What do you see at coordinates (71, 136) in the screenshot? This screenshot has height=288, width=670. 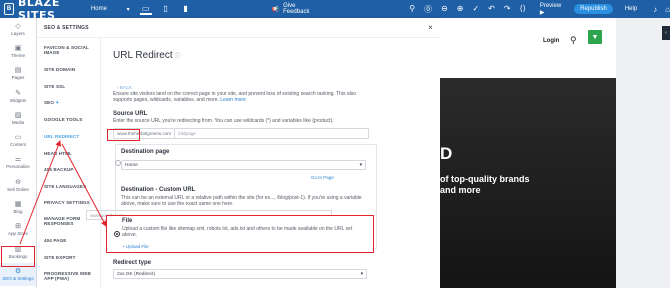 I see `nav-item-url-redirect: URL REDIRECT` at bounding box center [71, 136].